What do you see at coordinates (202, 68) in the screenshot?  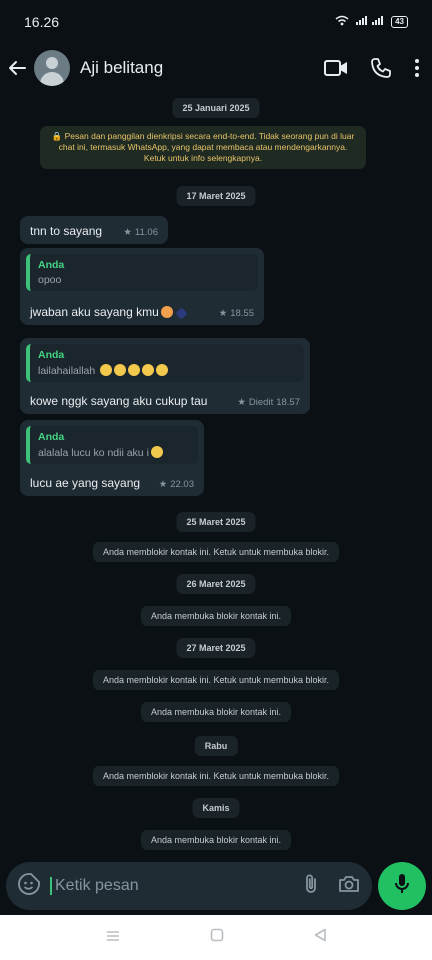 I see `contact-name: Aji belitang` at bounding box center [202, 68].